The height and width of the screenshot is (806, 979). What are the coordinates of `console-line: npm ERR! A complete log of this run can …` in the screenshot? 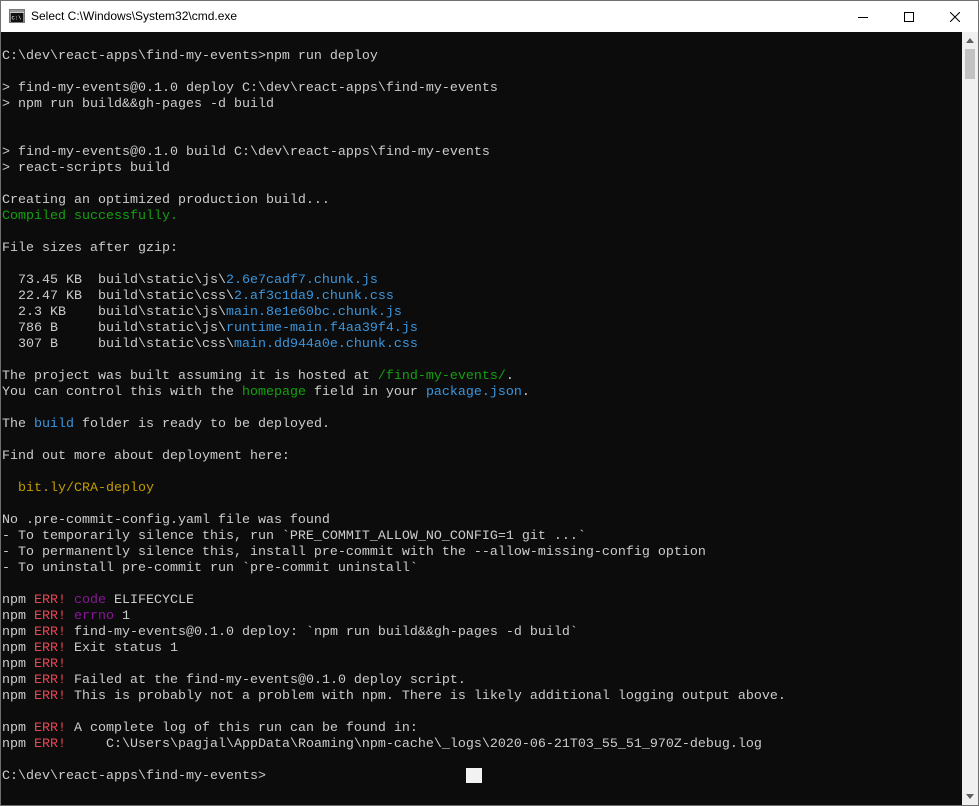 It's located at (394, 729).